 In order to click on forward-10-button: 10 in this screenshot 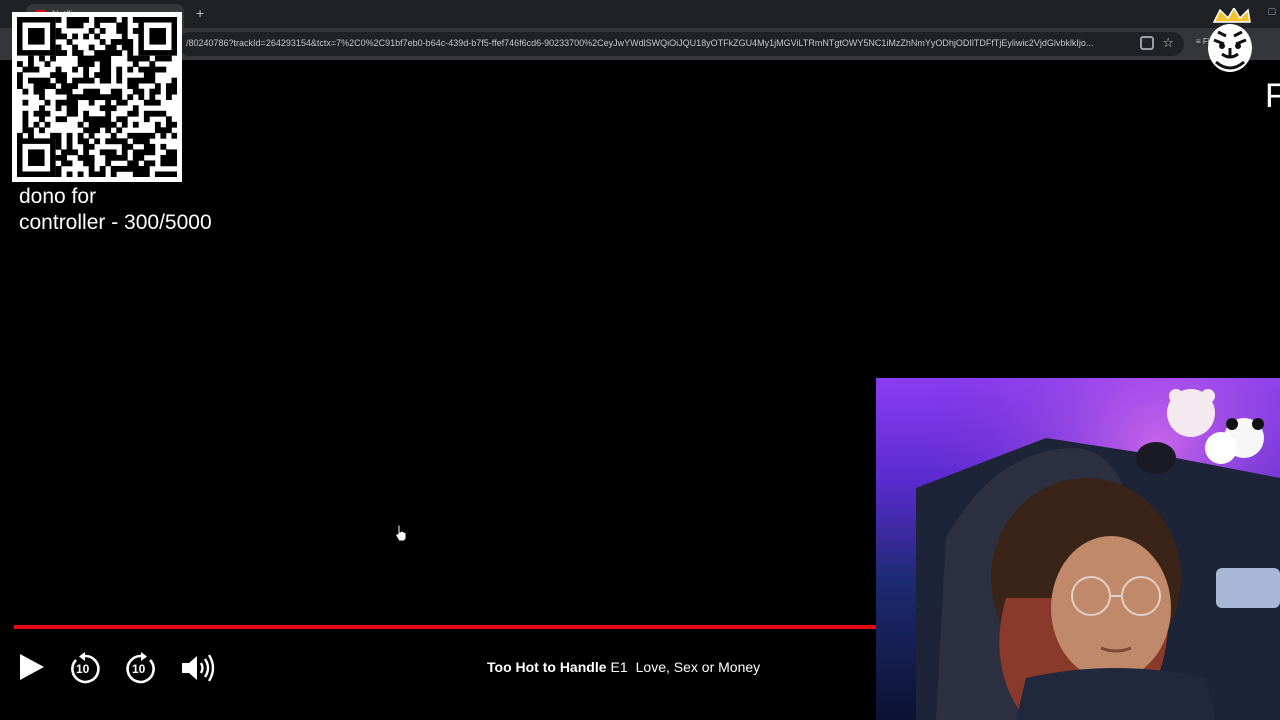, I will do `click(141, 669)`.